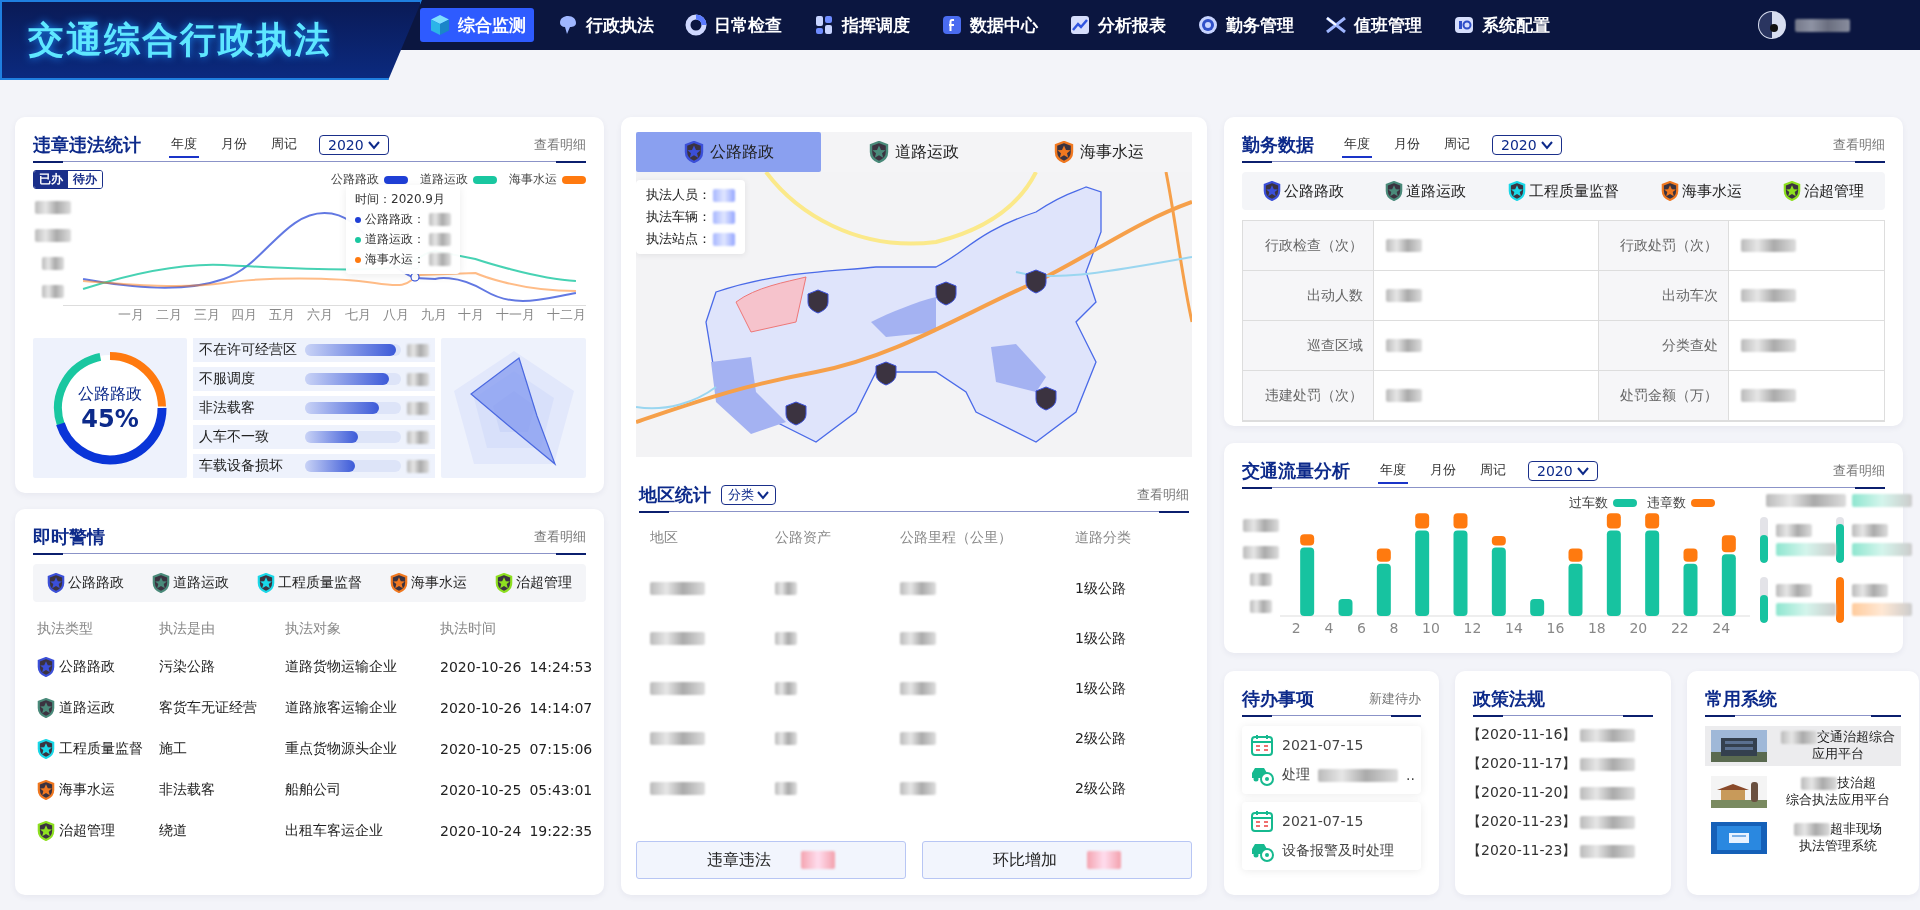  I want to click on metric-label: 巡查区域, so click(1308, 346).